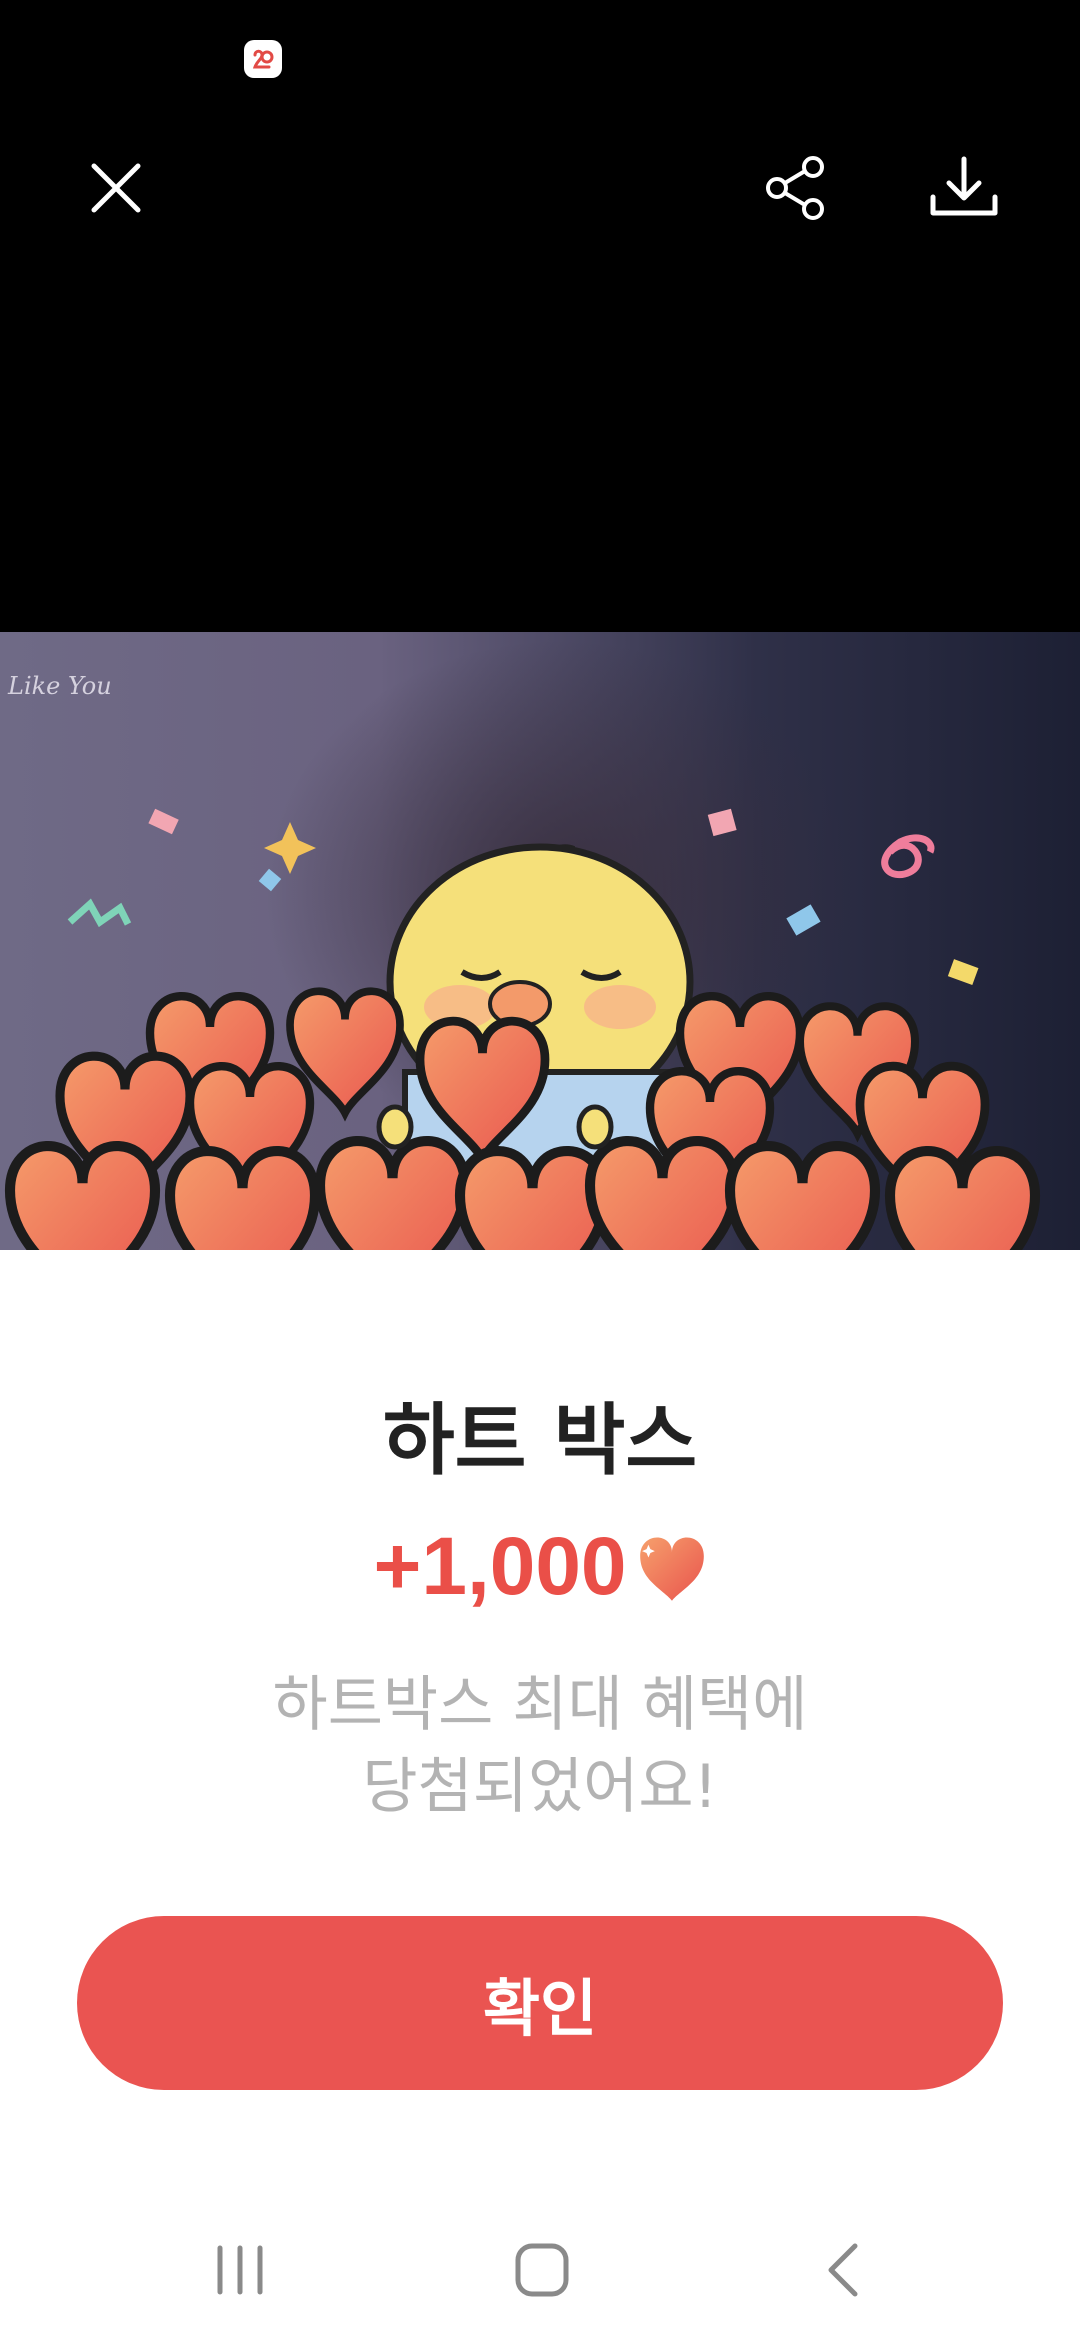 The width and height of the screenshot is (1080, 2340). I want to click on heart-icon, so click(671, 1569).